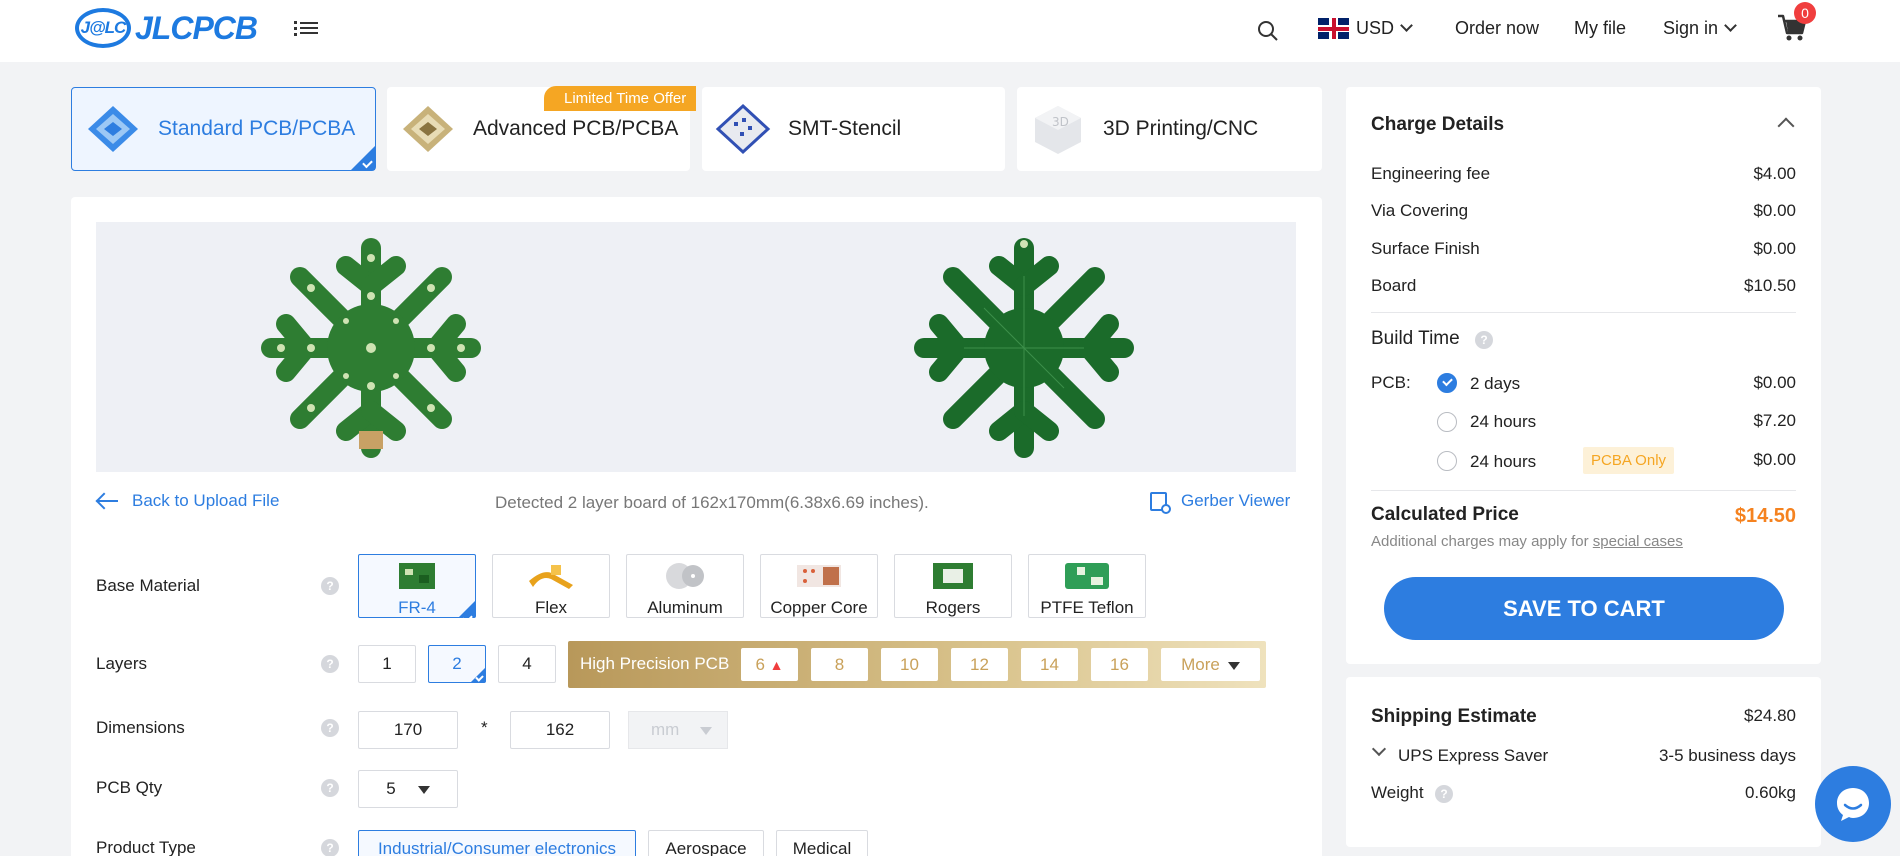 The width and height of the screenshot is (1900, 856). I want to click on layer-option-label: 2, so click(457, 663).